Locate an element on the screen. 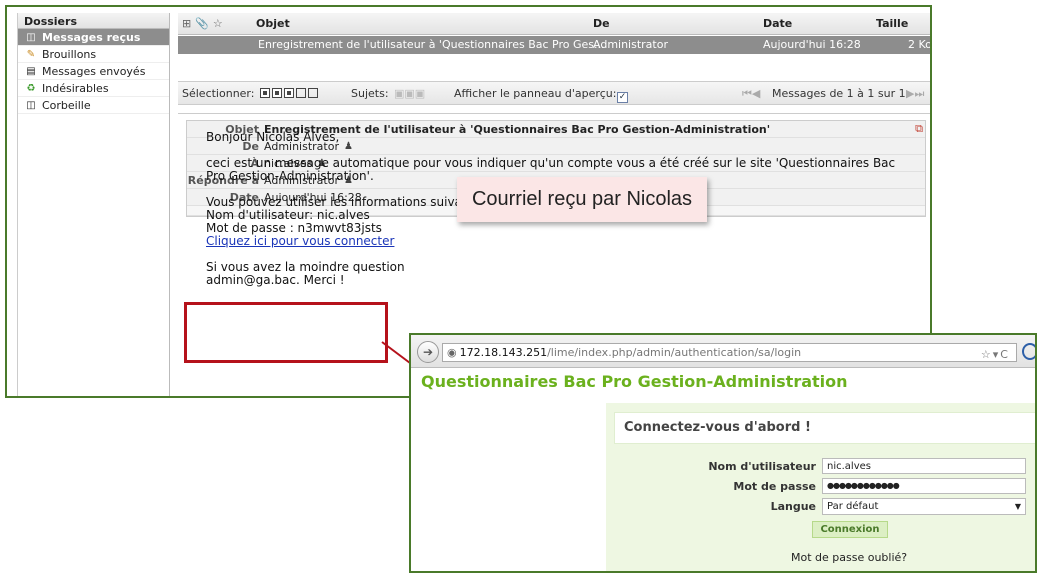 The width and height of the screenshot is (1042, 578). password-input: ●●●●●●●●●●●● is located at coordinates (924, 486).